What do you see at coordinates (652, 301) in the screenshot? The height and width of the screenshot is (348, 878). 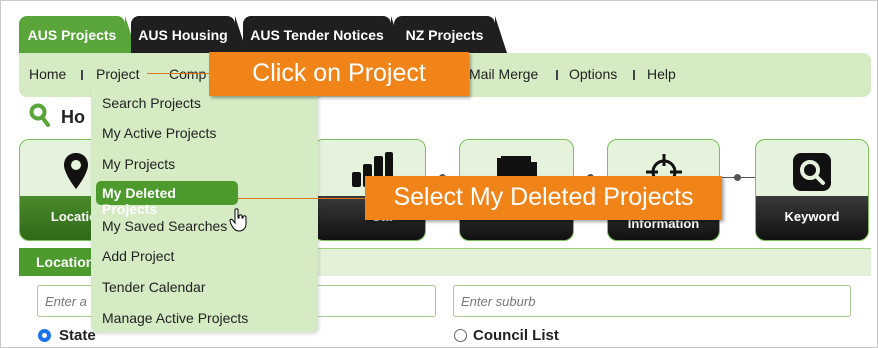 I see `suburb-input: Enter suburb` at bounding box center [652, 301].